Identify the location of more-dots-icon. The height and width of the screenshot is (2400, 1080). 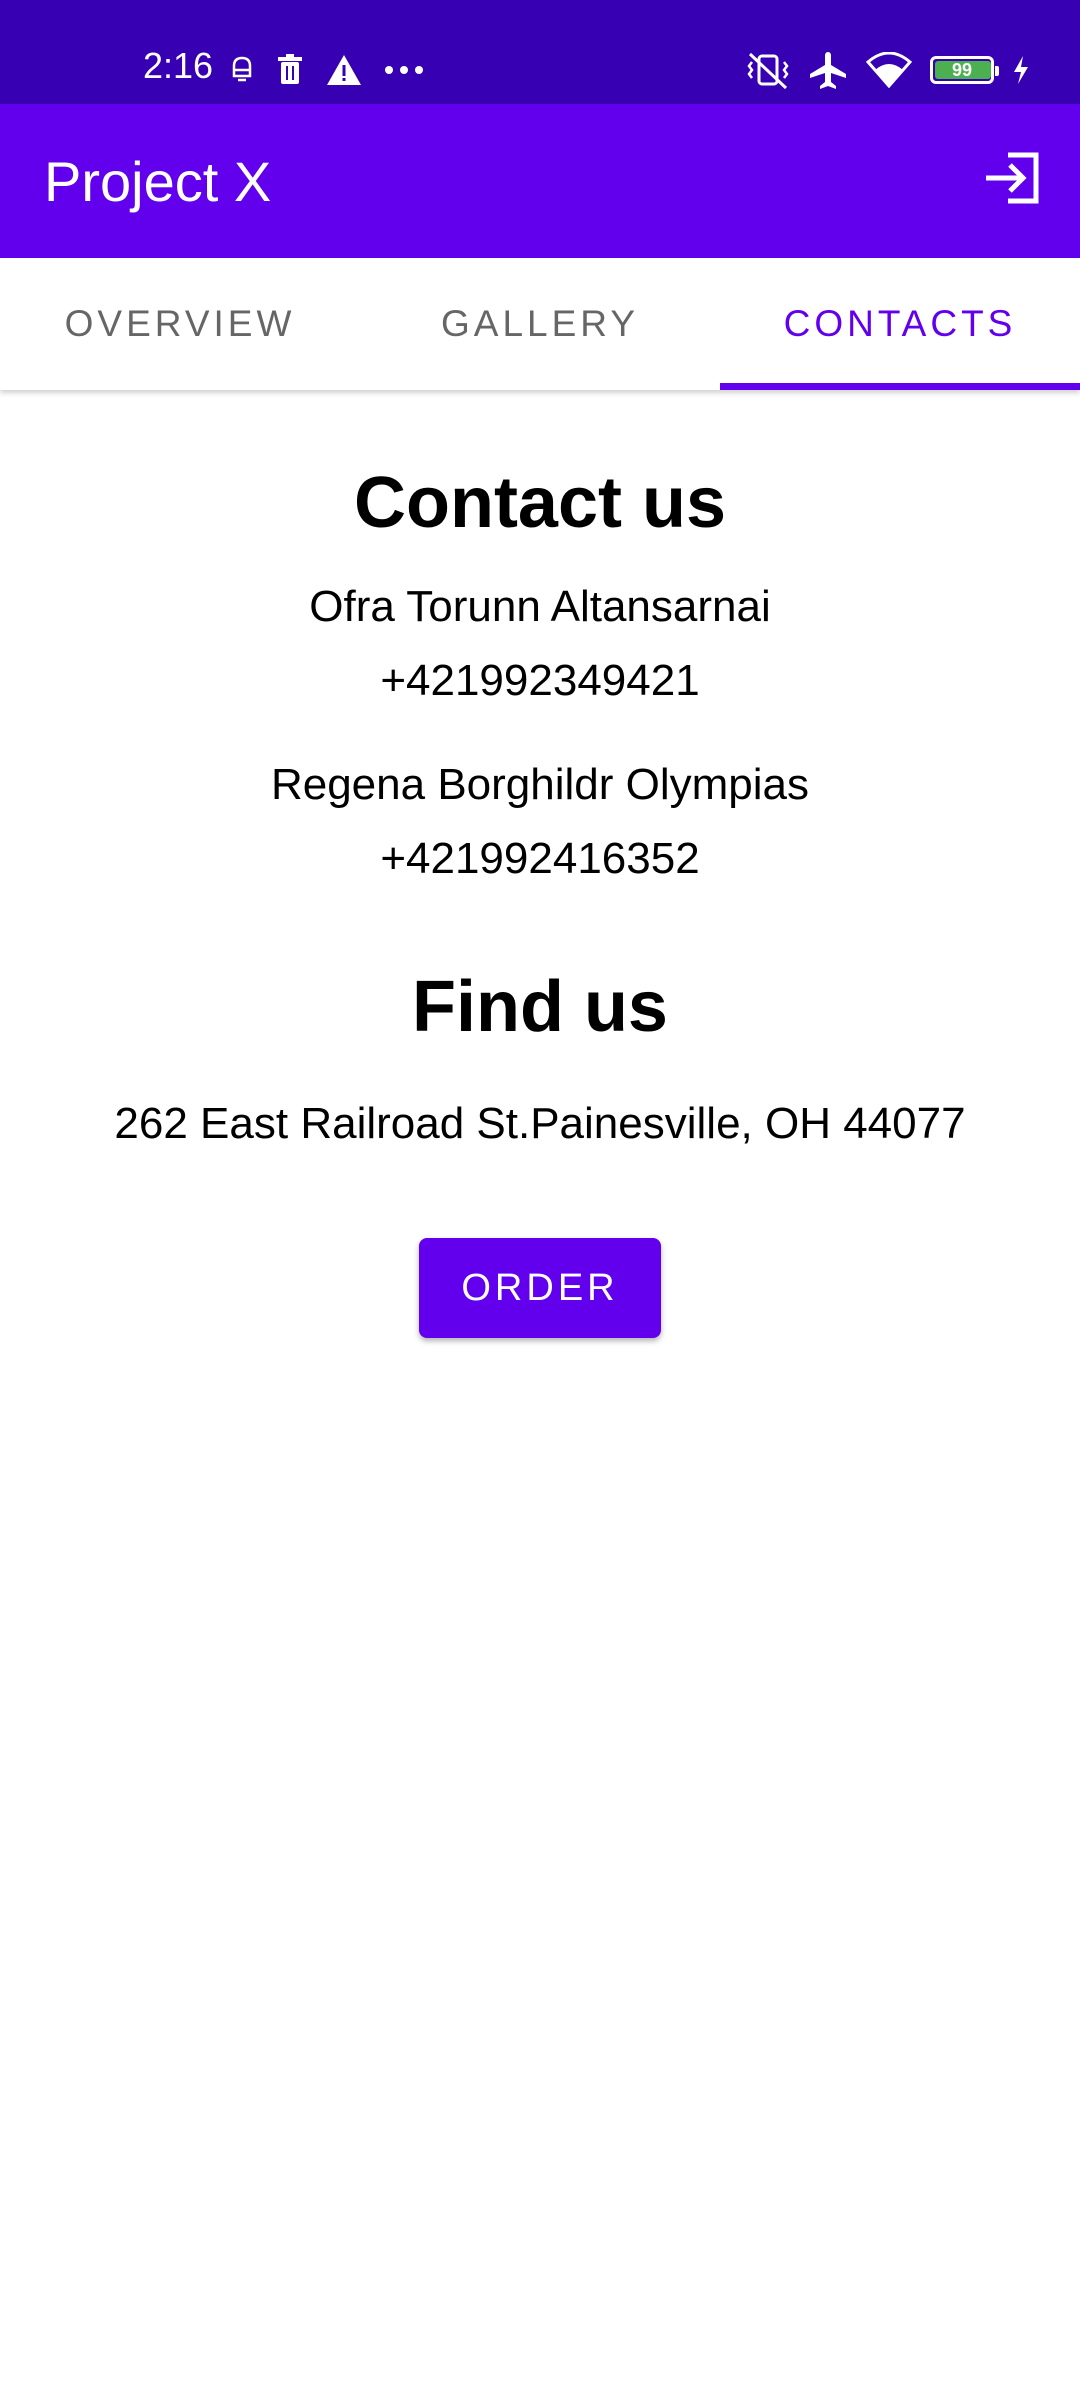
(404, 70).